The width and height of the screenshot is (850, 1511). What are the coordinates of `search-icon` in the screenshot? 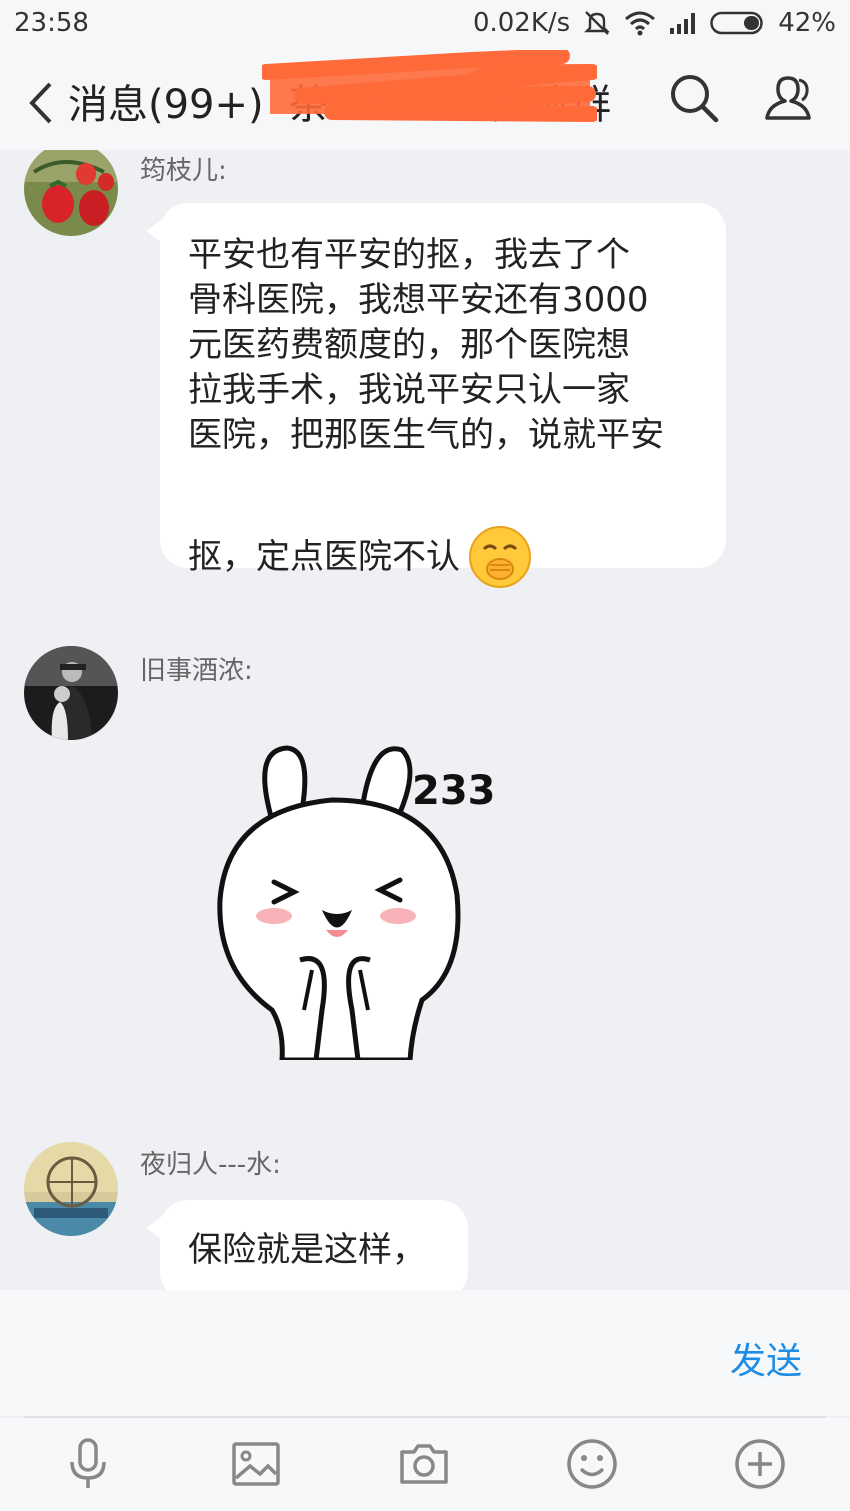 It's located at (694, 98).